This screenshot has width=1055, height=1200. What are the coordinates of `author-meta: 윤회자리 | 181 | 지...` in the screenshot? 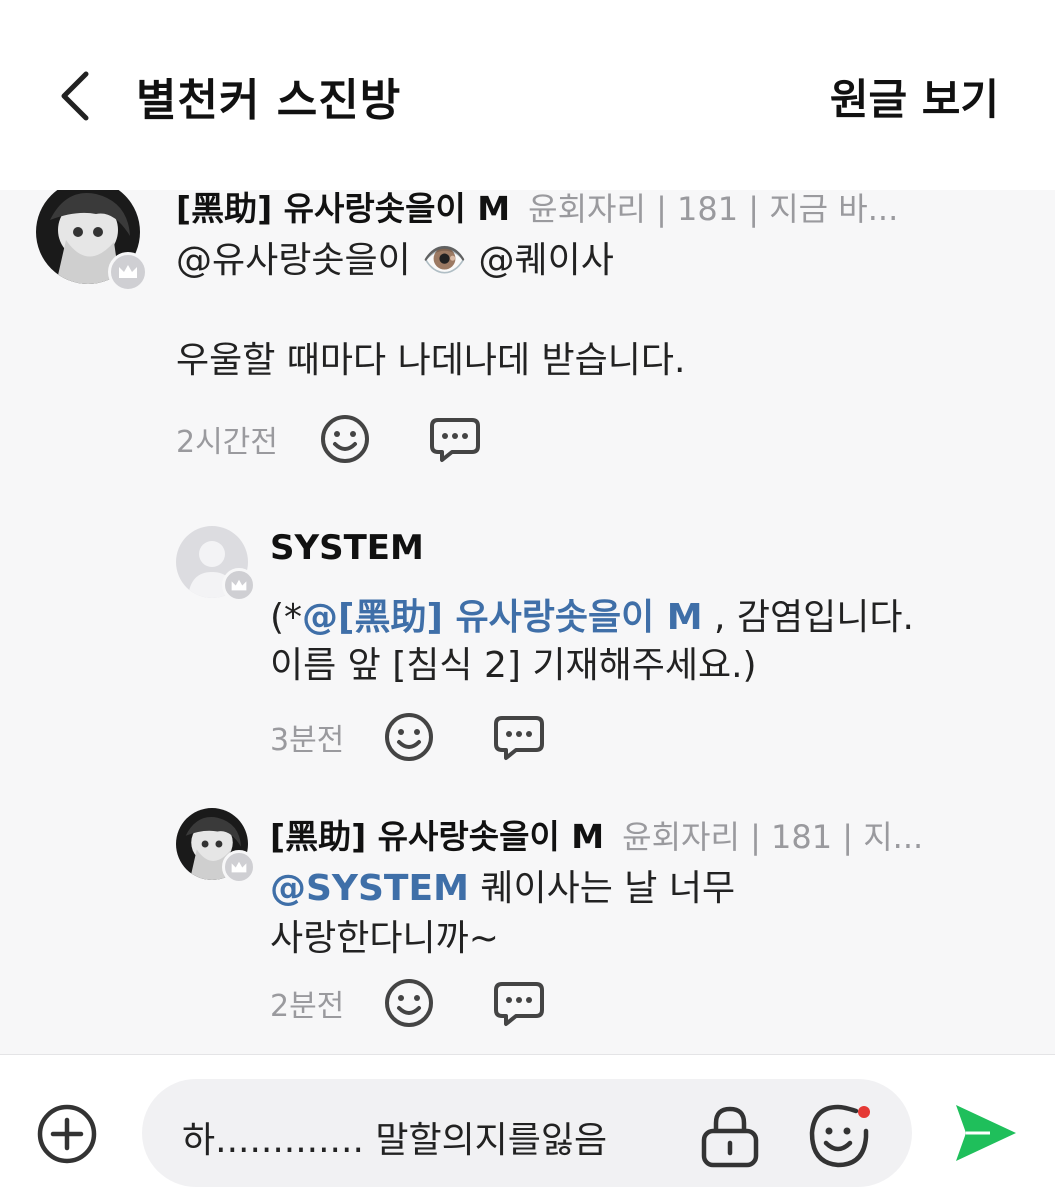 It's located at (773, 837).